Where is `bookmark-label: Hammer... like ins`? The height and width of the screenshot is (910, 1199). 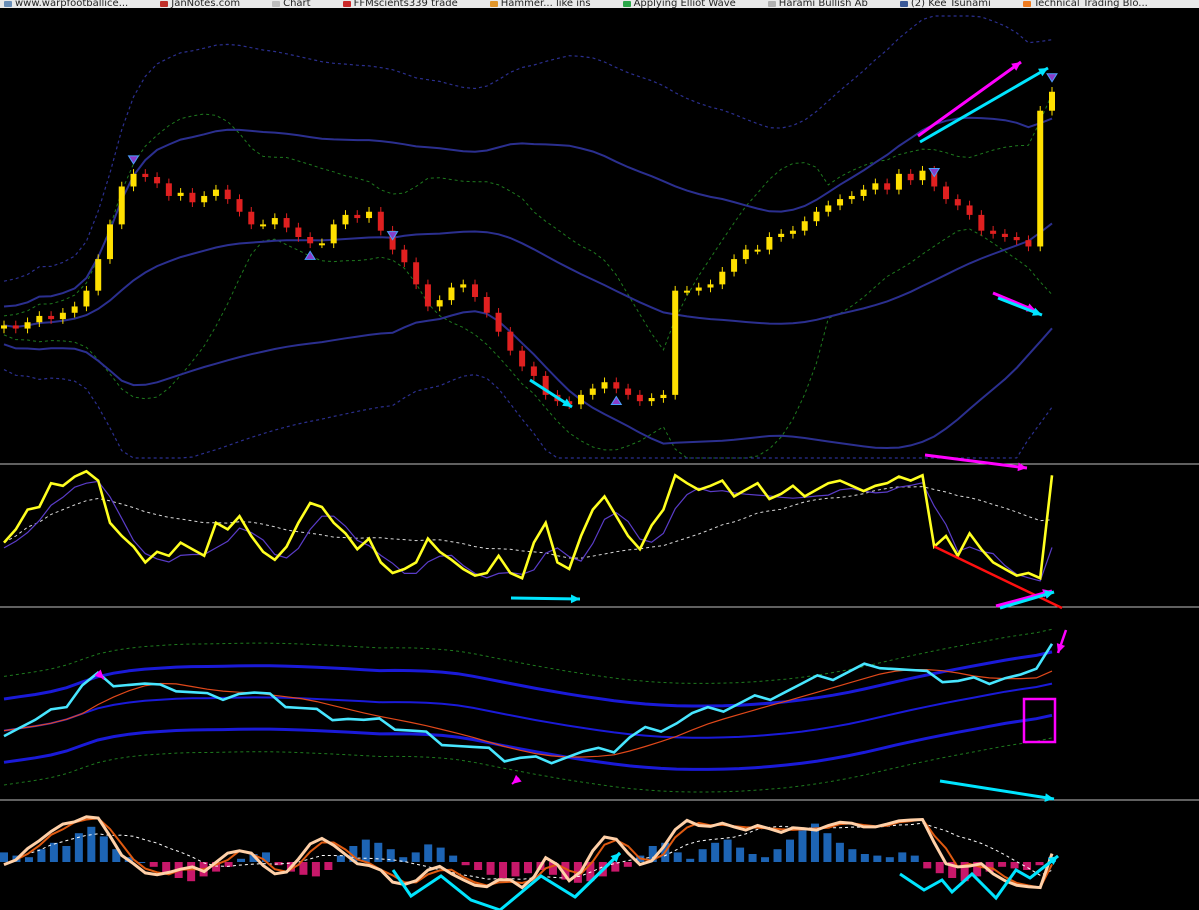
bookmark-label: Hammer... like ins is located at coordinates (545, 4).